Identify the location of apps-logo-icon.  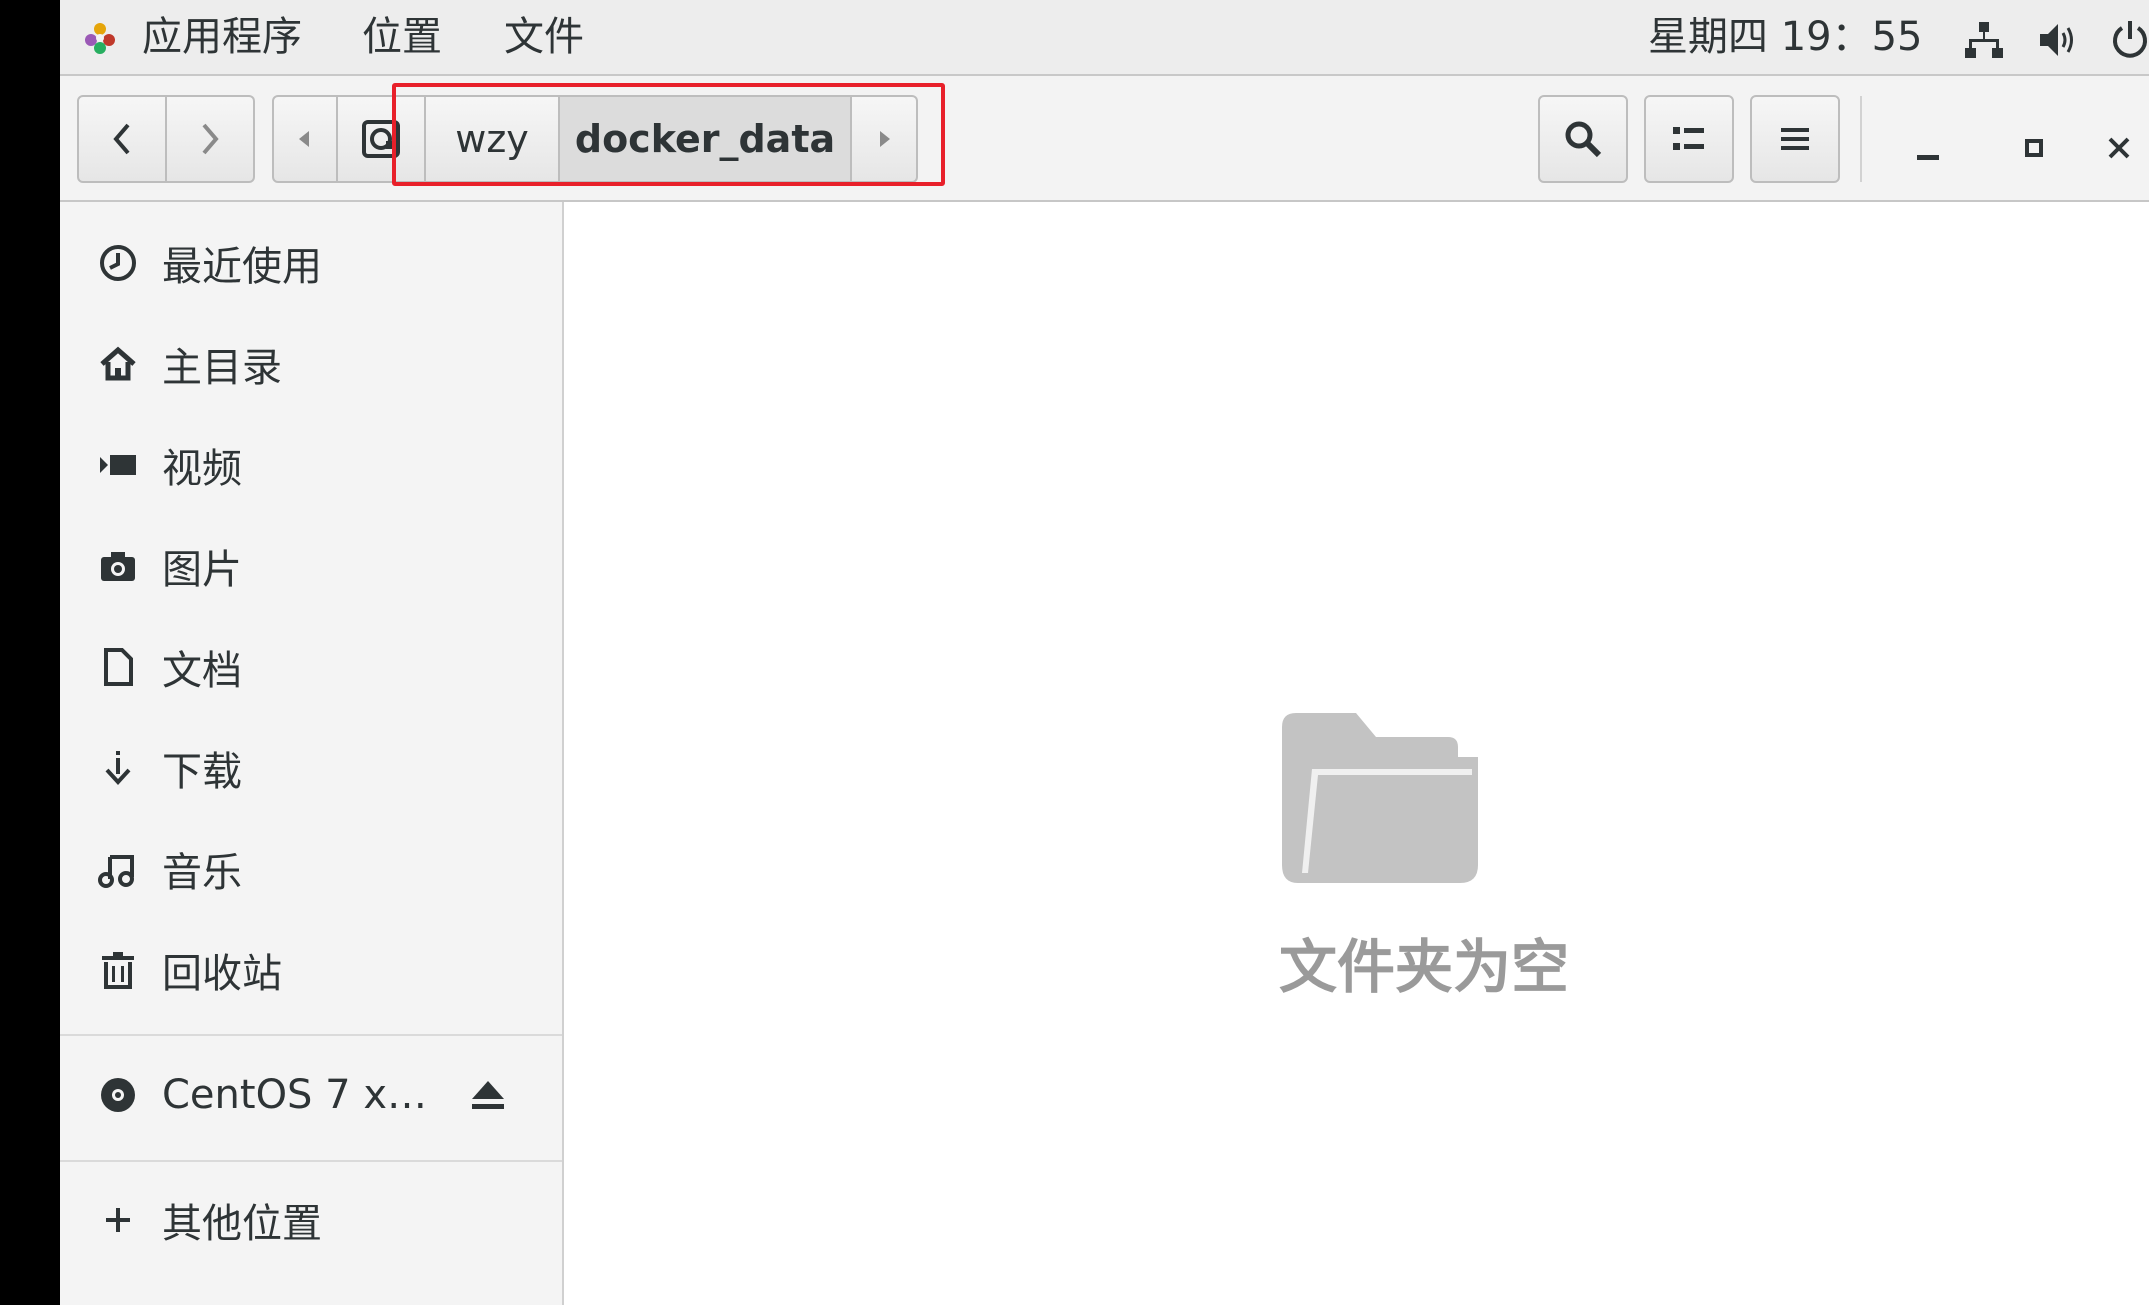
(100, 38).